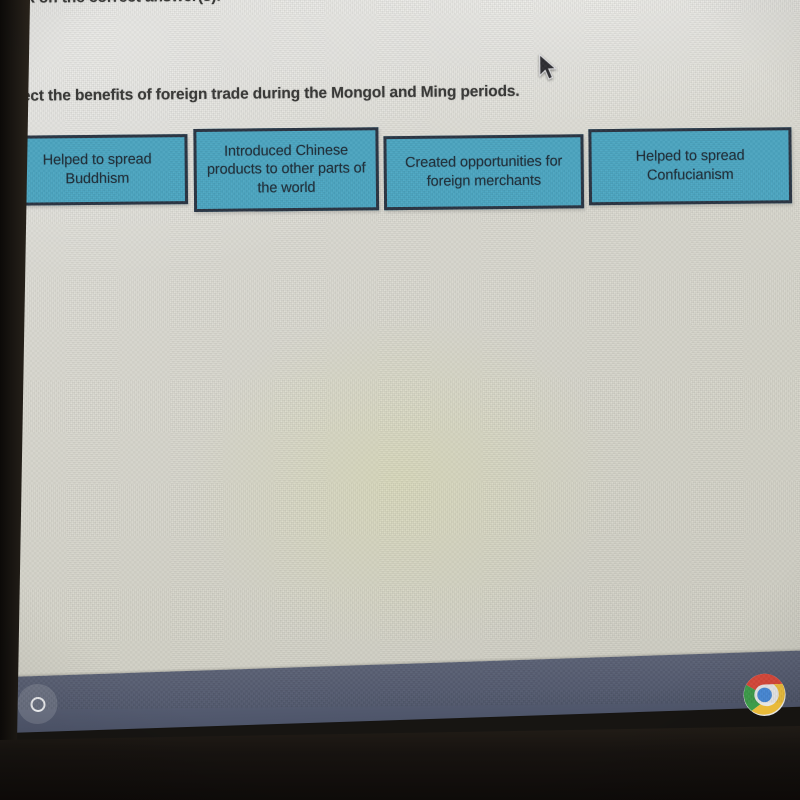 The width and height of the screenshot is (800, 800). I want to click on laptop-bezel-bottom, so click(400, 763).